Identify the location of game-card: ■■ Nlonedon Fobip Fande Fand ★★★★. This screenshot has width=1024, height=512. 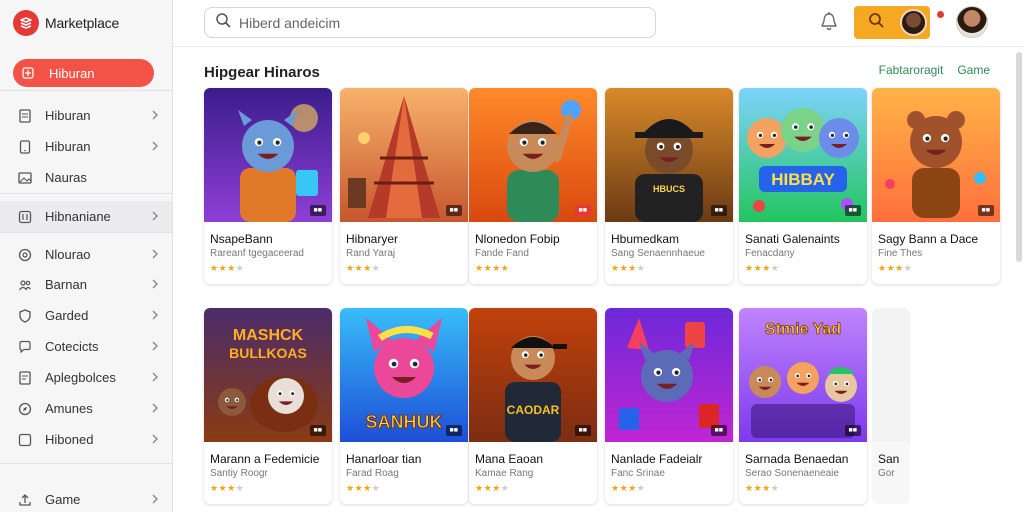
(533, 186).